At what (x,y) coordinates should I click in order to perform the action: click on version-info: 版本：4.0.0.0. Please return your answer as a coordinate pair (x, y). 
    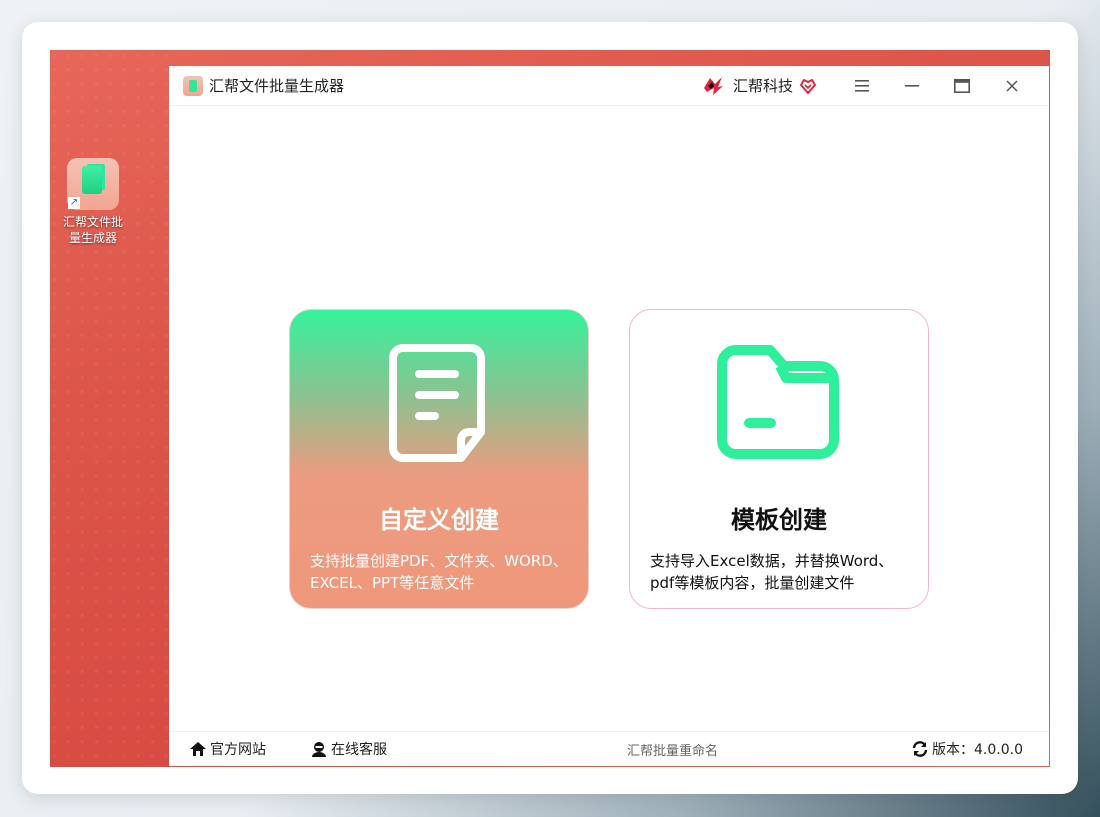
    Looking at the image, I should click on (967, 749).